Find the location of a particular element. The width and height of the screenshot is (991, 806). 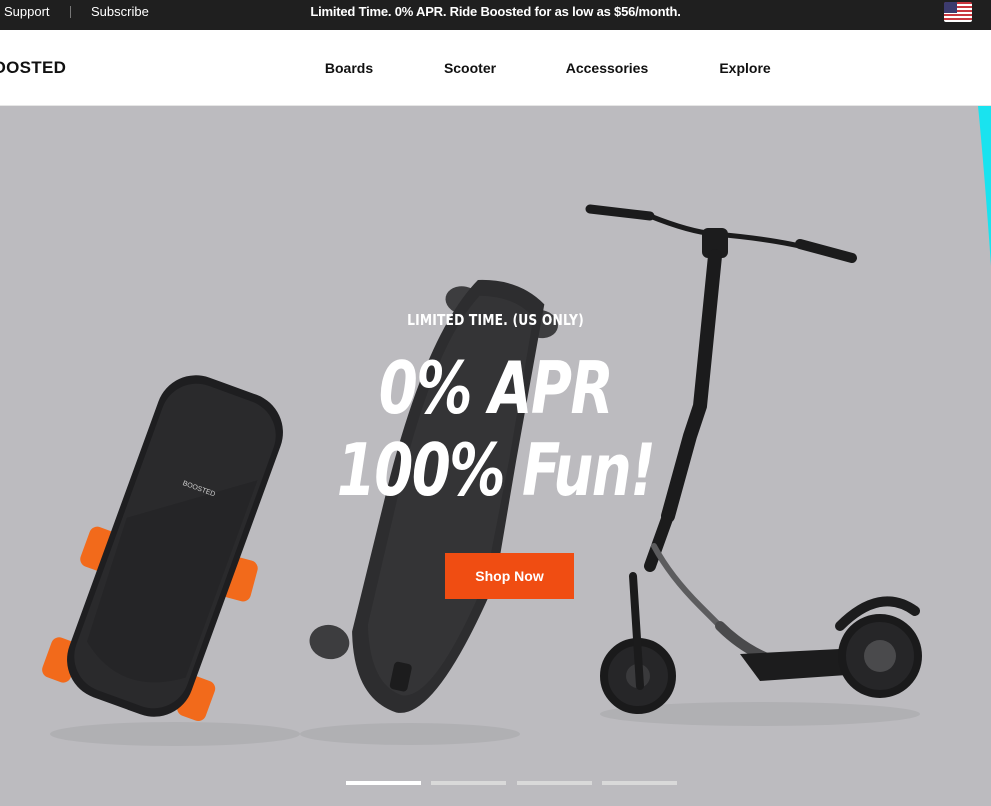

shop-now-button: Shop Now is located at coordinates (509, 576).